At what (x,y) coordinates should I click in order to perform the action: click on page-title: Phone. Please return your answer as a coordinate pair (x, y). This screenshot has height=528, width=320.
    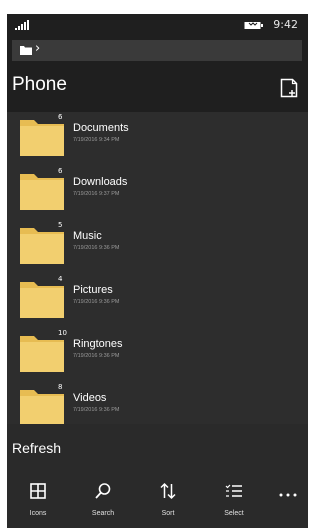
    Looking at the image, I should click on (39, 84).